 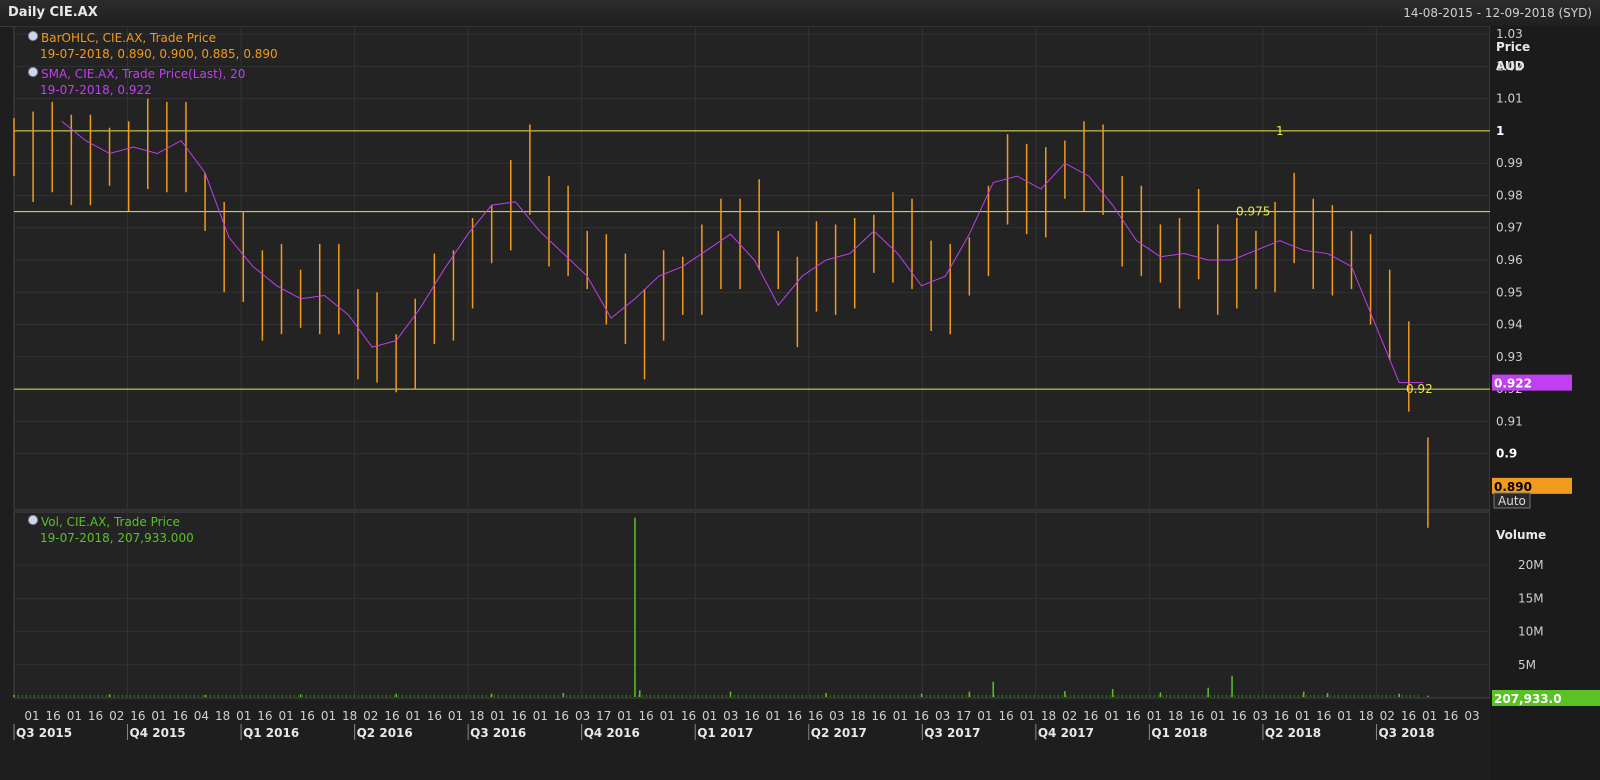 What do you see at coordinates (110, 522) in the screenshot?
I see `volume-series-name: Vol, CIE.AX, Trade Price` at bounding box center [110, 522].